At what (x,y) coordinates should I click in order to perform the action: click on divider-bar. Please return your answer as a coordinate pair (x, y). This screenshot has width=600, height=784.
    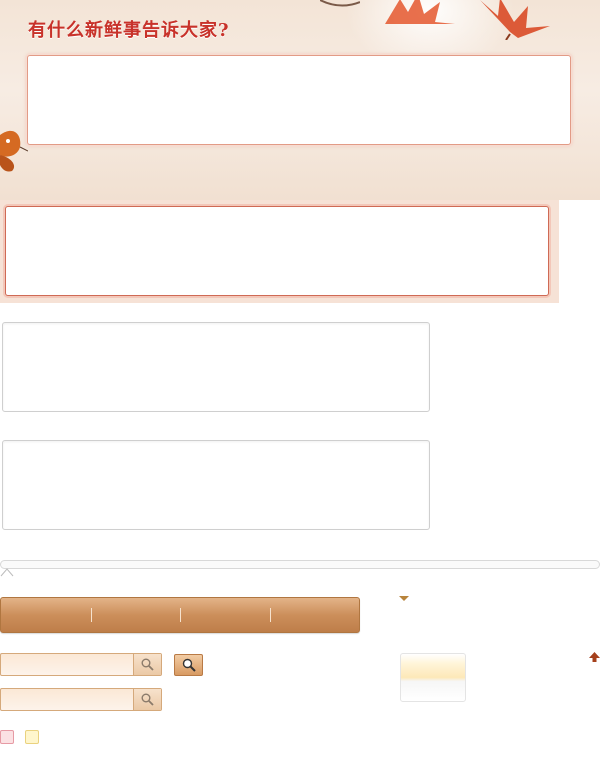
    Looking at the image, I should click on (300, 564).